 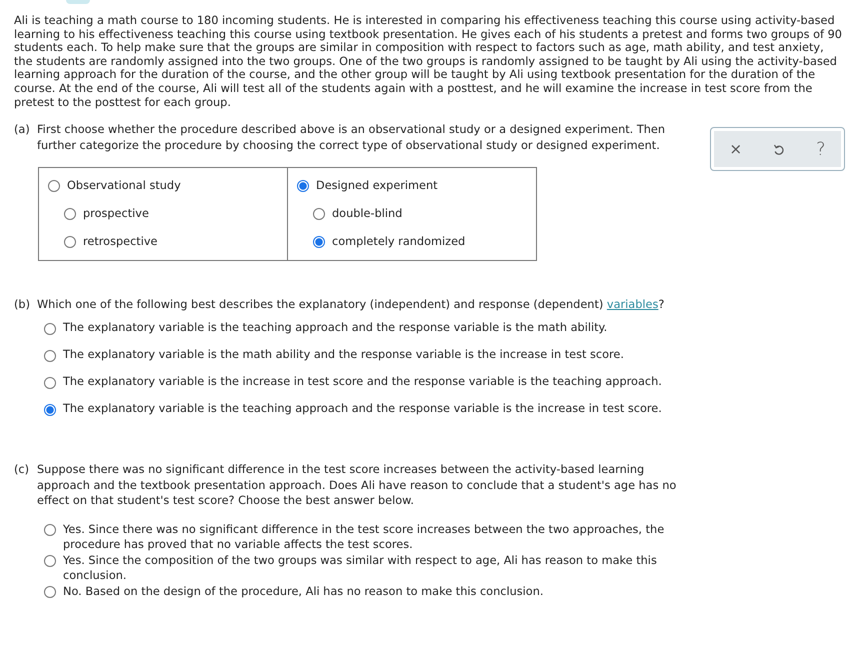 I want to click on undo-icon, so click(x=779, y=149).